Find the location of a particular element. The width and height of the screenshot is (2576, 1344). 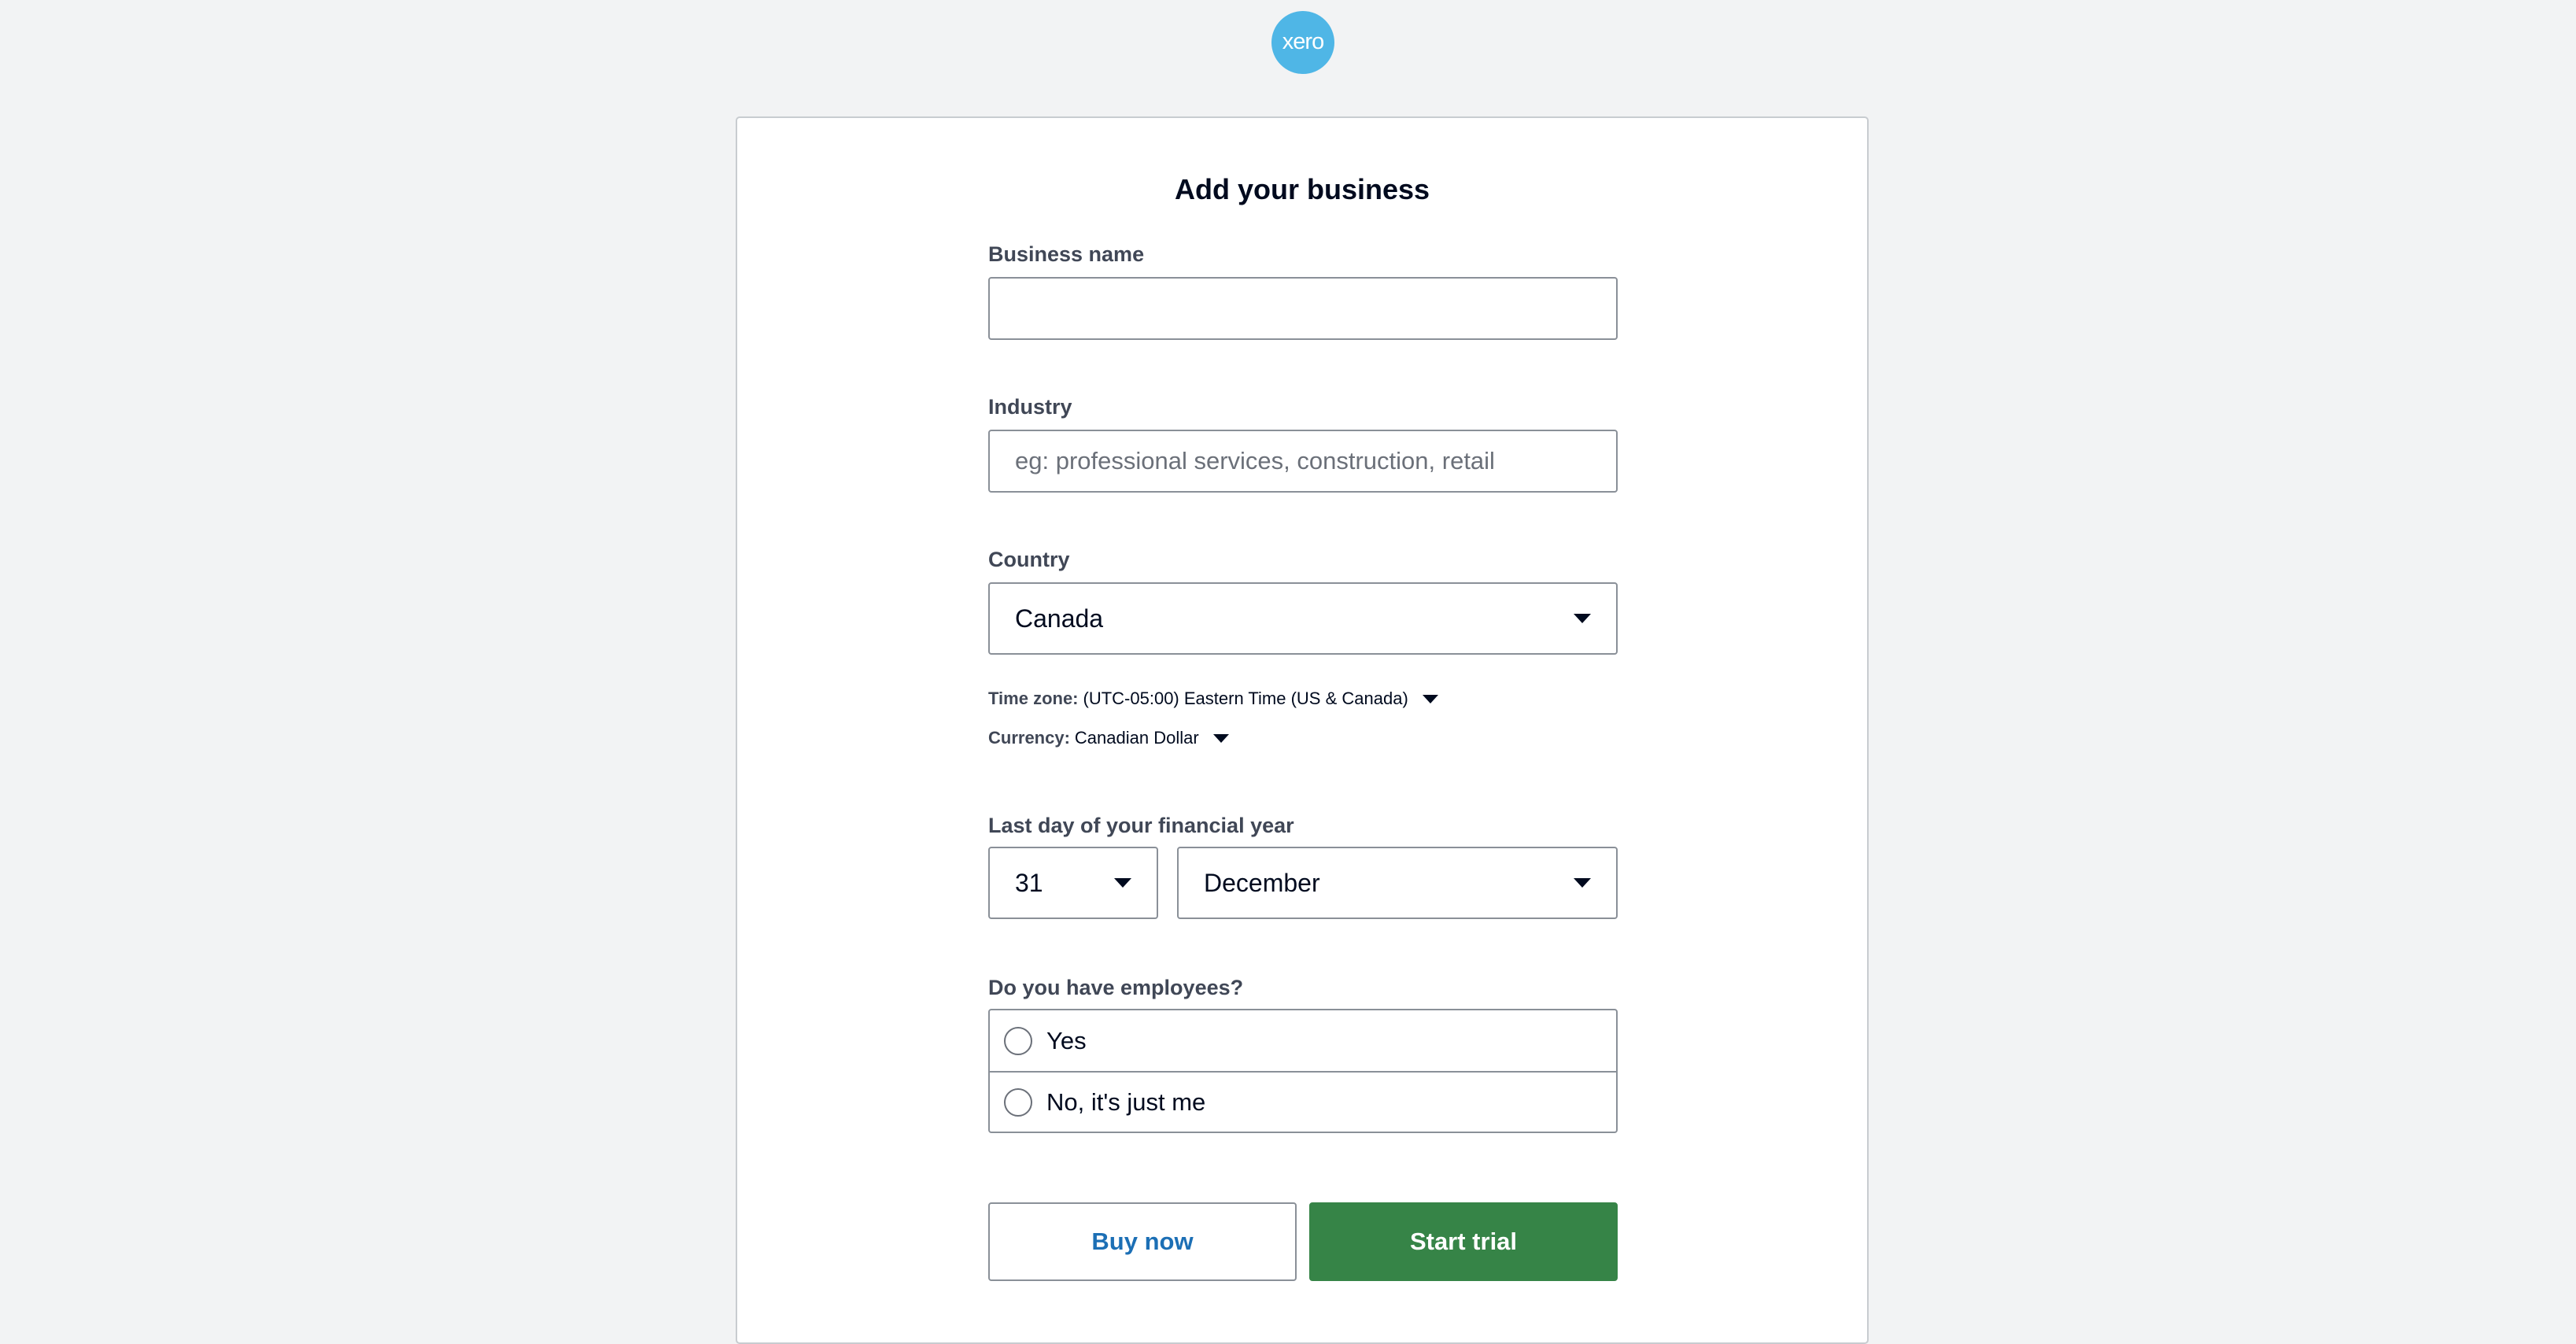

logo-text: xero is located at coordinates (1303, 41).